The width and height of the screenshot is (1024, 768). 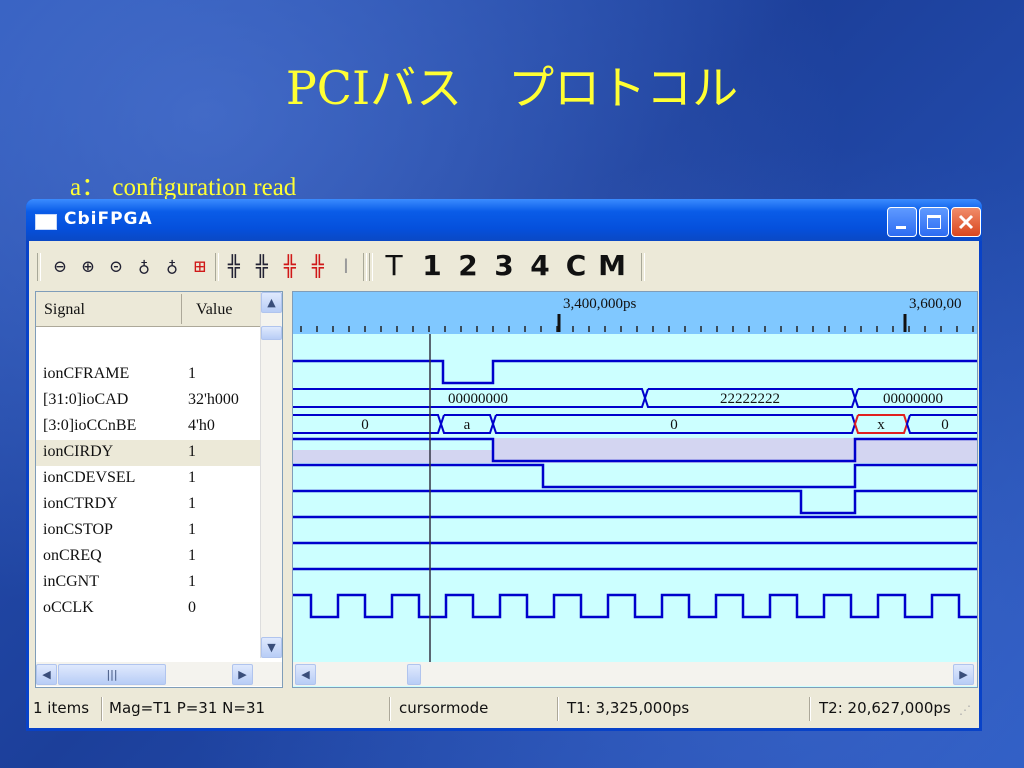 What do you see at coordinates (108, 219) in the screenshot?
I see `window-title: CbiFPGA` at bounding box center [108, 219].